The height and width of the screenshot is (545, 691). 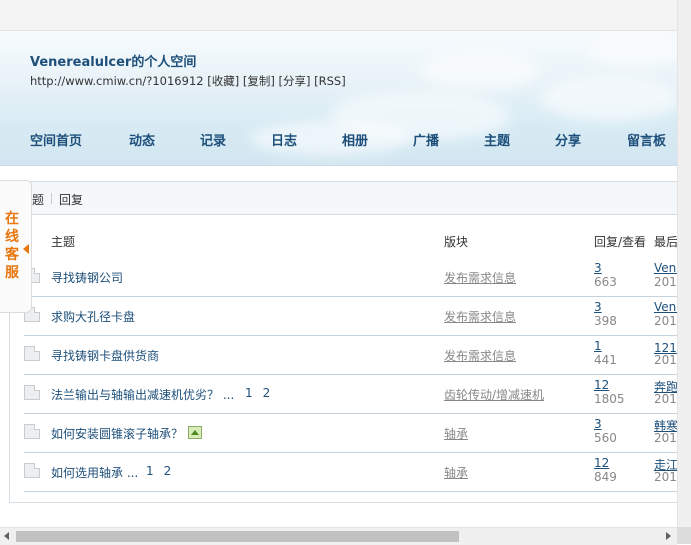 What do you see at coordinates (605, 282) in the screenshot?
I see `view-count: 663` at bounding box center [605, 282].